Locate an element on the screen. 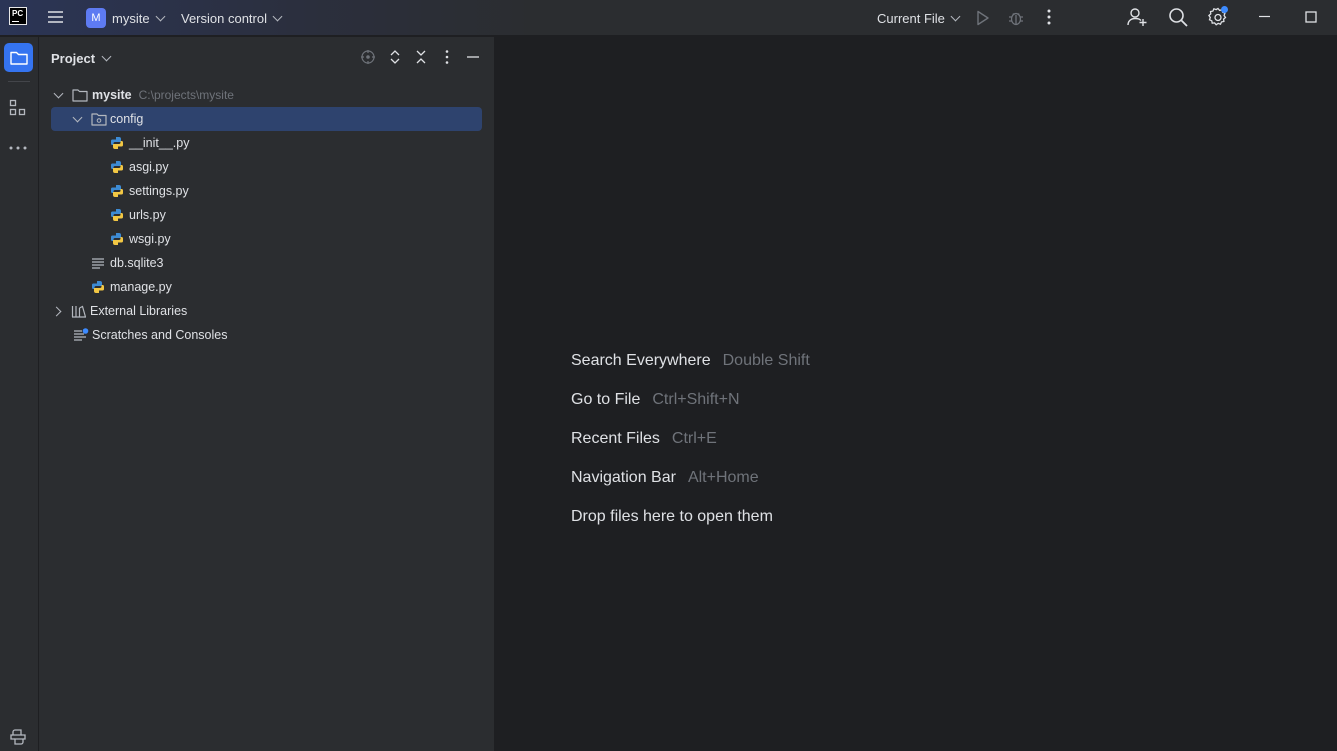 This screenshot has height=751, width=1337. maximize-icon is located at coordinates (1311, 17).